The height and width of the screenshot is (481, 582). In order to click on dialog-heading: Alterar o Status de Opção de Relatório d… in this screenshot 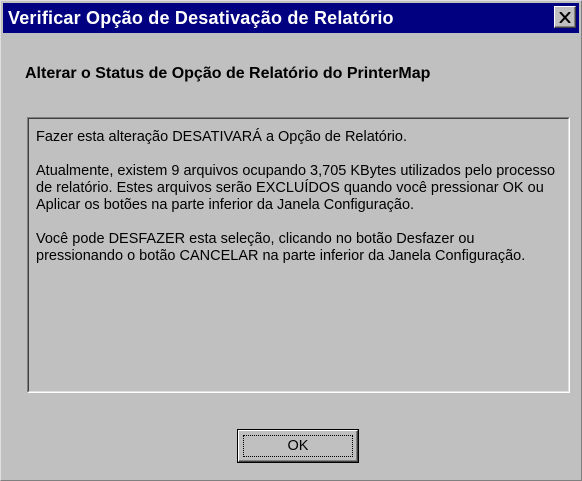, I will do `click(228, 73)`.